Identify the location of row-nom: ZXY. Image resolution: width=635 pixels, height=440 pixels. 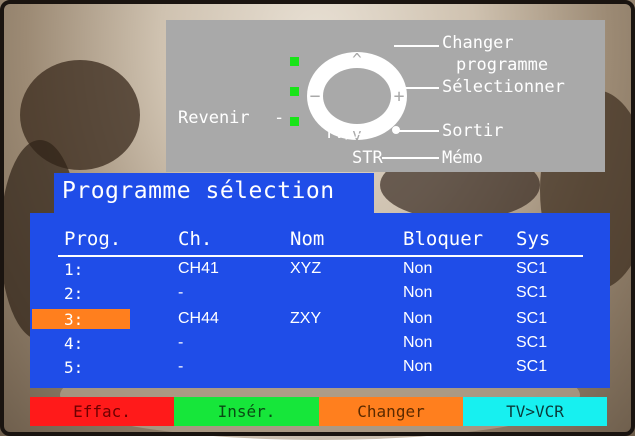
(306, 318).